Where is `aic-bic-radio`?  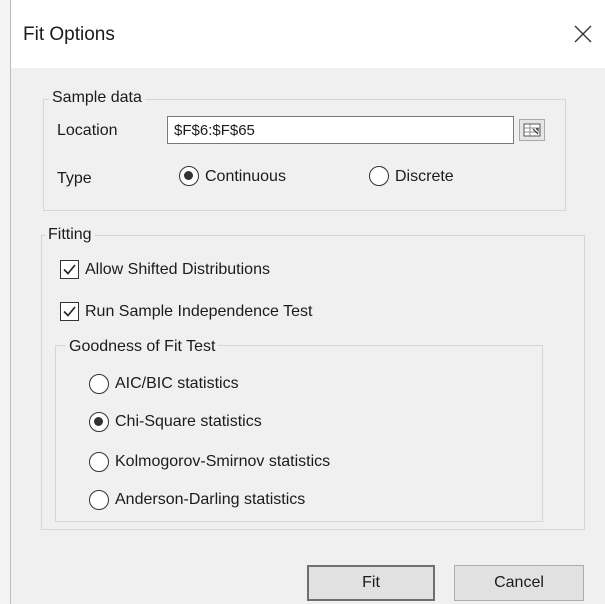 aic-bic-radio is located at coordinates (99, 384).